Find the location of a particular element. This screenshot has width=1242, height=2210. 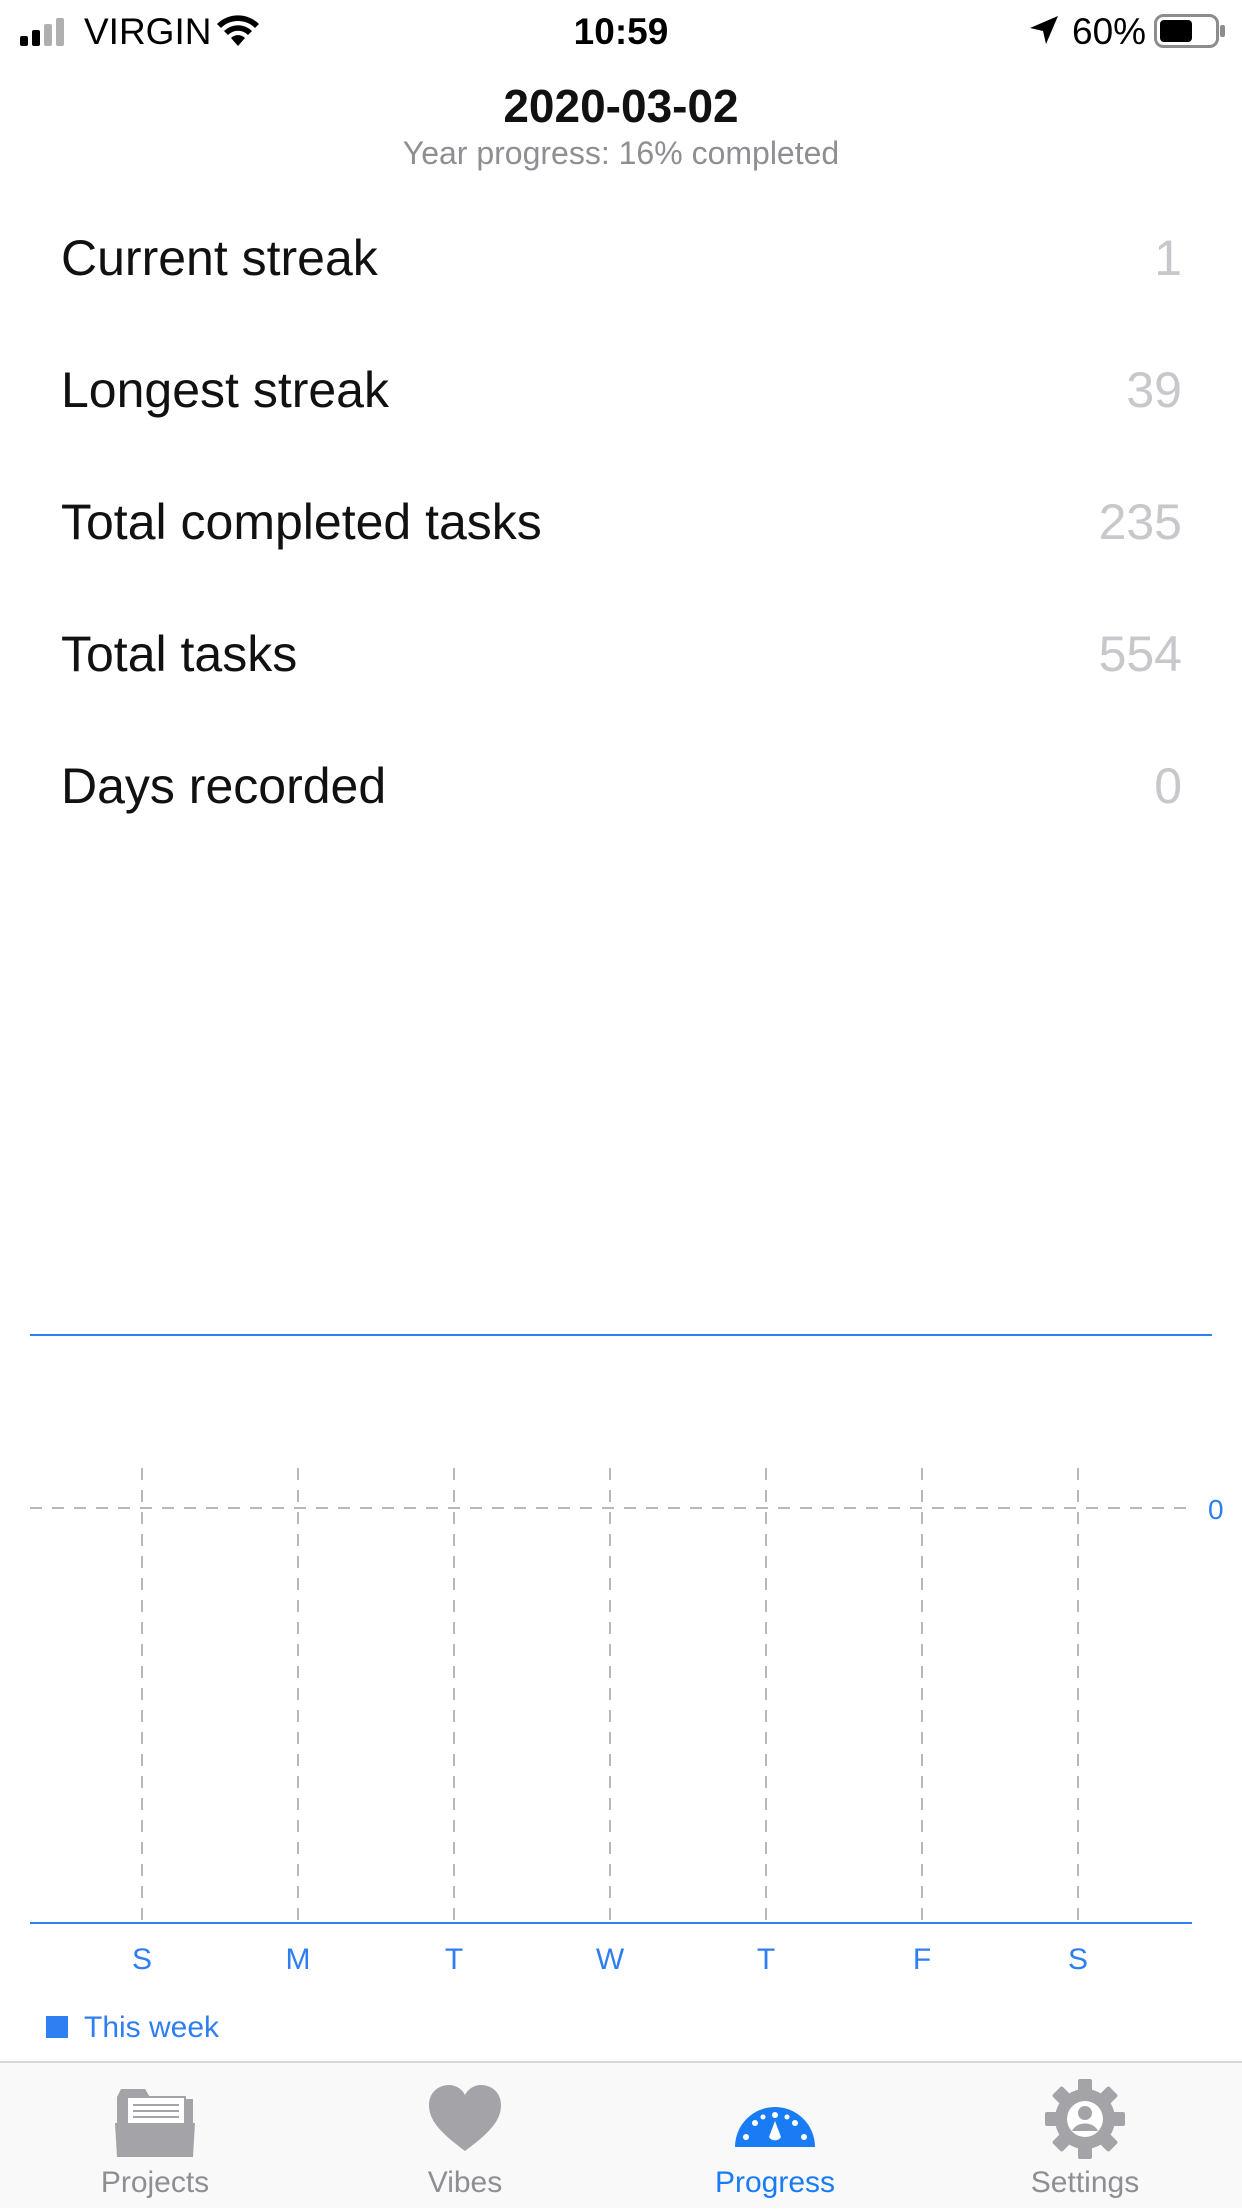

status-bar: VIRGIN 10:59 60% is located at coordinates (621, 31).